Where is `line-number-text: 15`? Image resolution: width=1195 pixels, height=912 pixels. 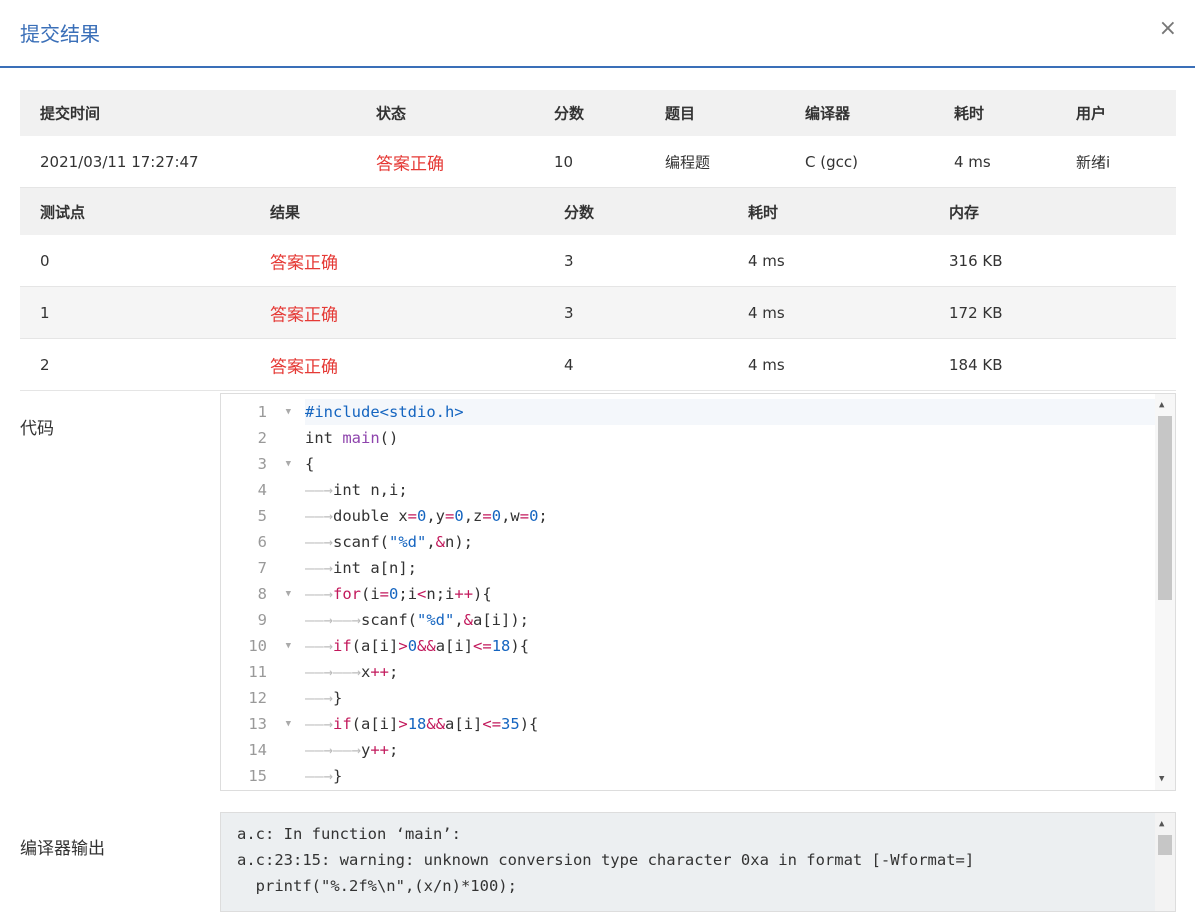 line-number-text: 15 is located at coordinates (257, 776).